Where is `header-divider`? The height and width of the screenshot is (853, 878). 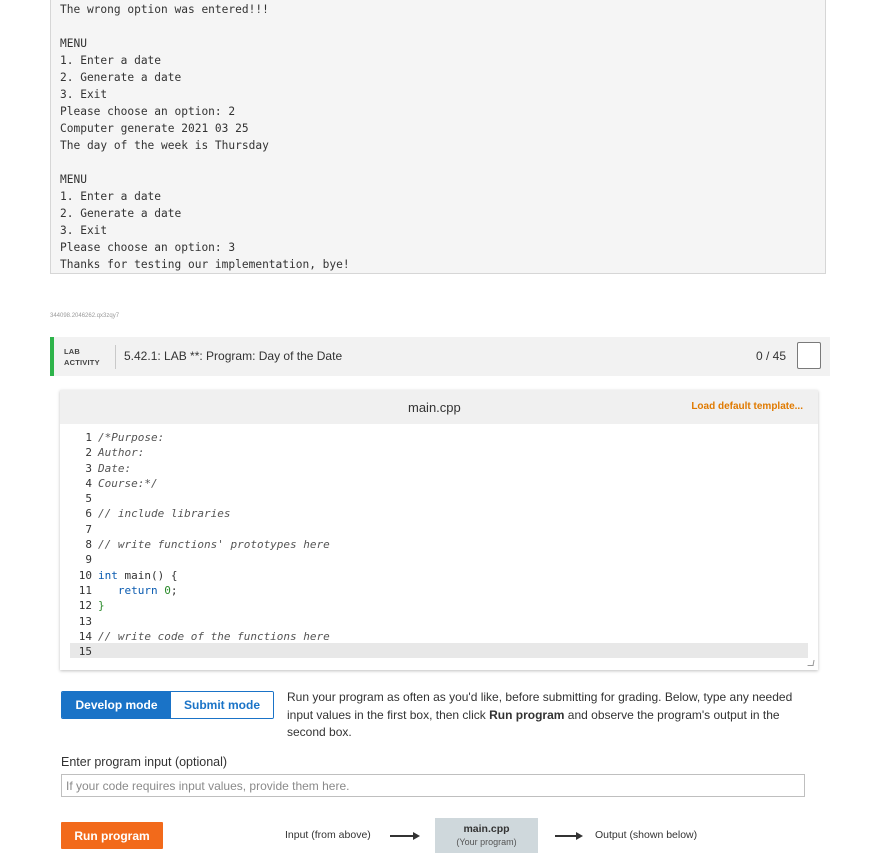 header-divider is located at coordinates (115, 357).